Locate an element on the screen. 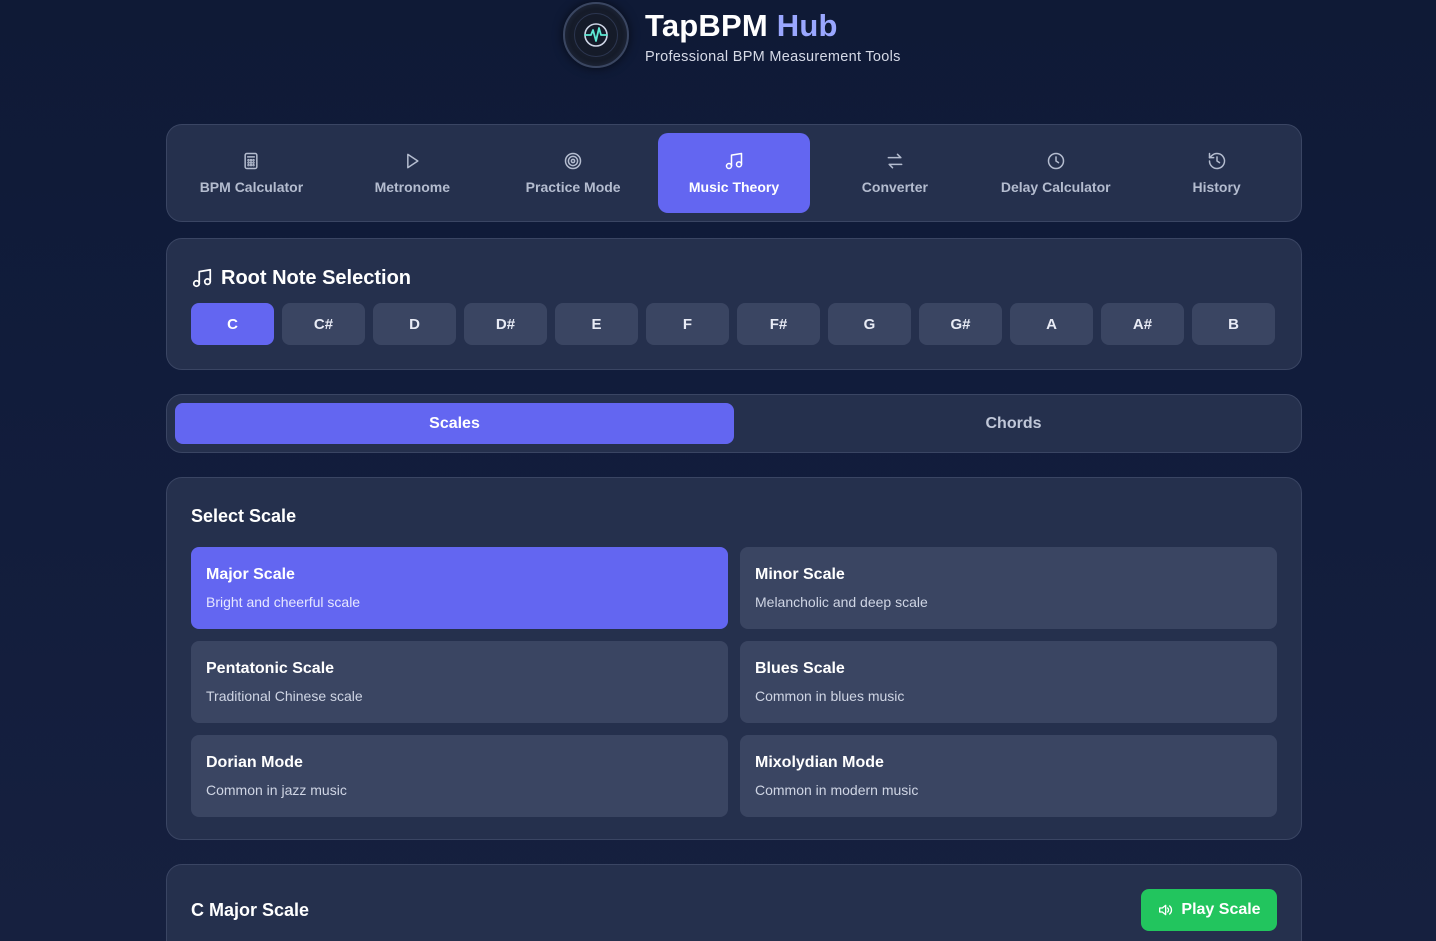 This screenshot has height=941, width=1436. scale-result-title: C Major Scale is located at coordinates (250, 910).